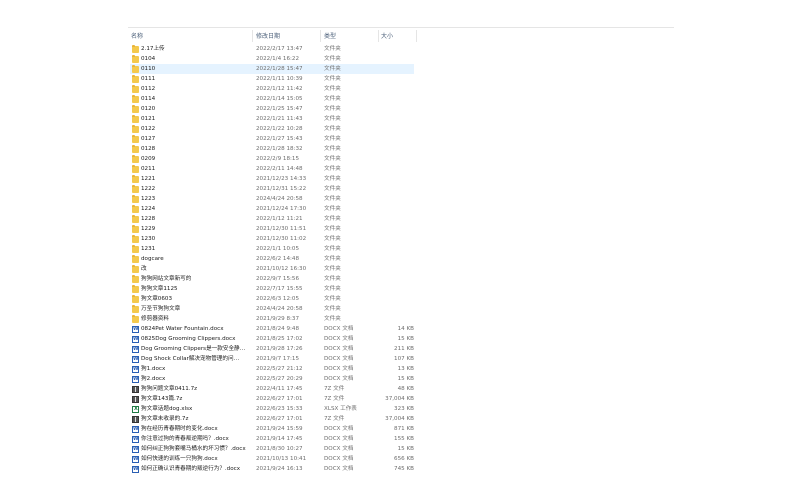 The height and width of the screenshot is (500, 800). What do you see at coordinates (272, 69) in the screenshot?
I see `folder-row: 0110 2022/1/28 15:47 文件夹` at bounding box center [272, 69].